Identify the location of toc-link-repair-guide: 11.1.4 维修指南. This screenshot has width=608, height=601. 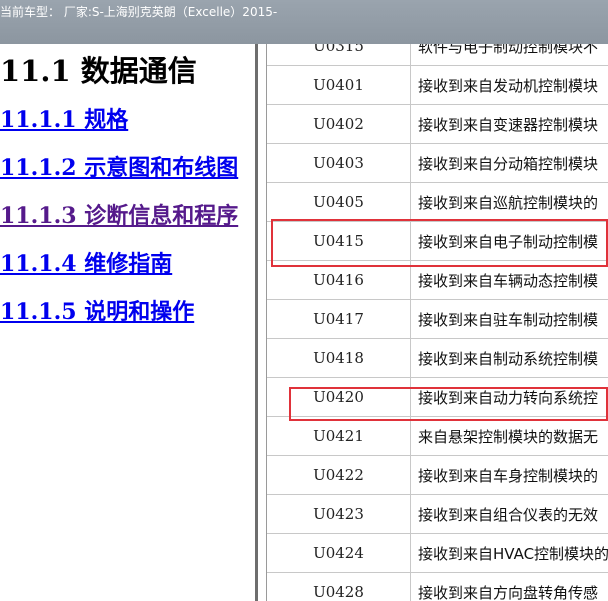
(86, 262).